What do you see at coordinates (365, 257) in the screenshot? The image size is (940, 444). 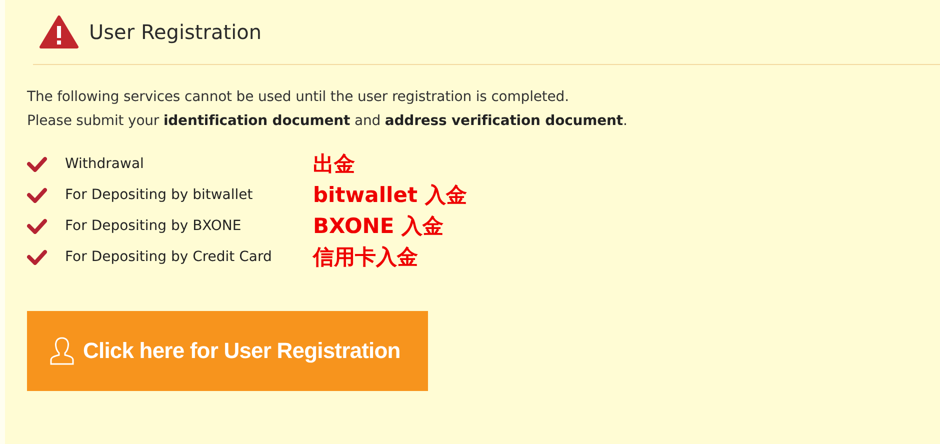 I see `annotation-text: 信用卡入金` at bounding box center [365, 257].